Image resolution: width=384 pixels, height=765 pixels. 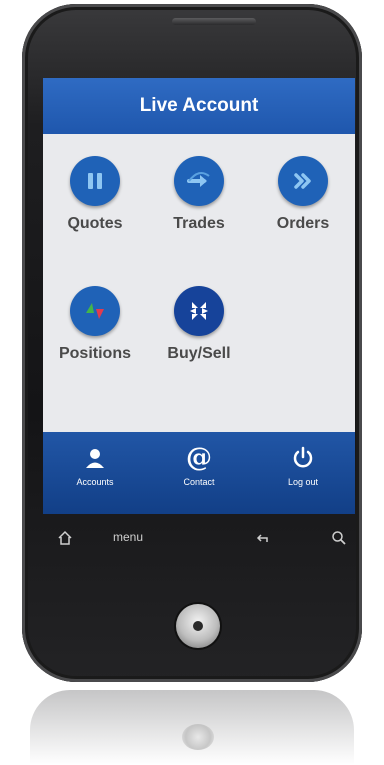 What do you see at coordinates (199, 482) in the screenshot?
I see `nav-contact-label: Contact` at bounding box center [199, 482].